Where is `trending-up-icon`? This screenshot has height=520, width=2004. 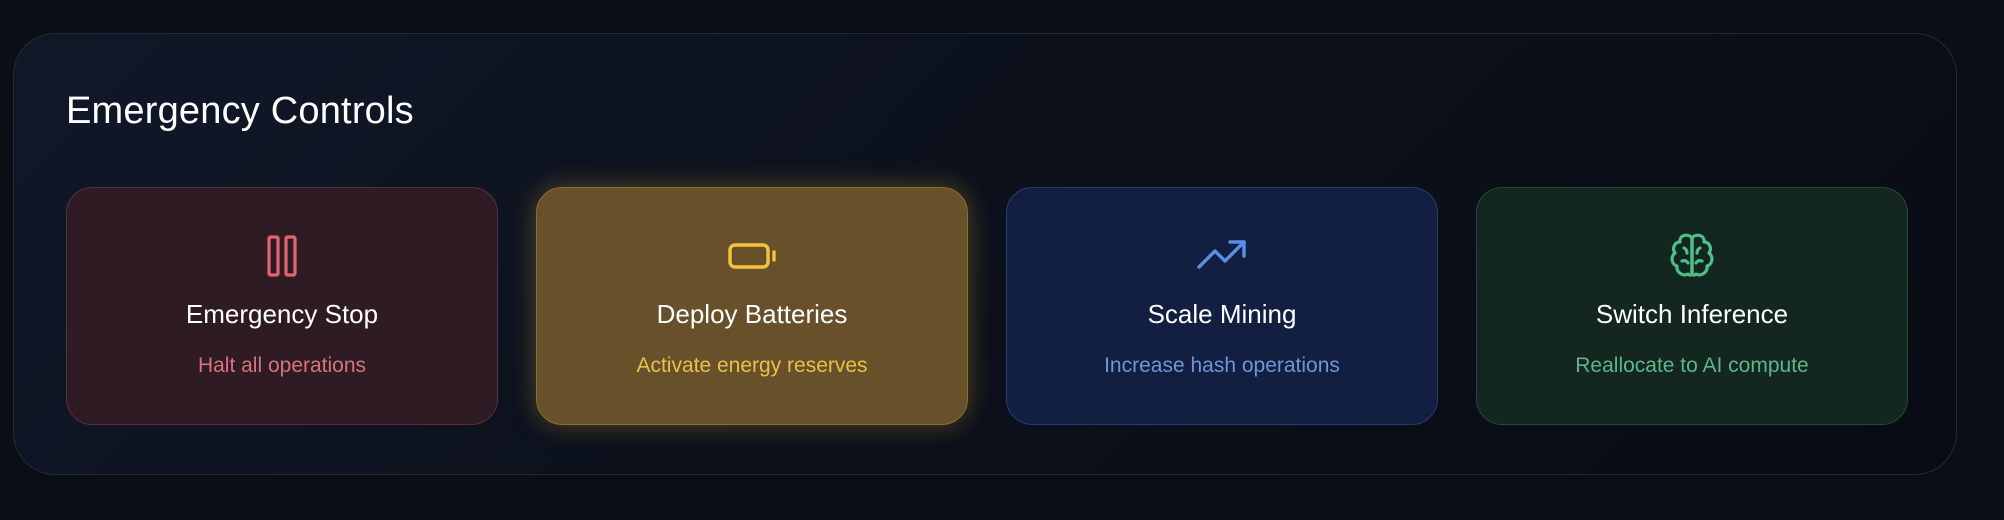
trending-up-icon is located at coordinates (1222, 256).